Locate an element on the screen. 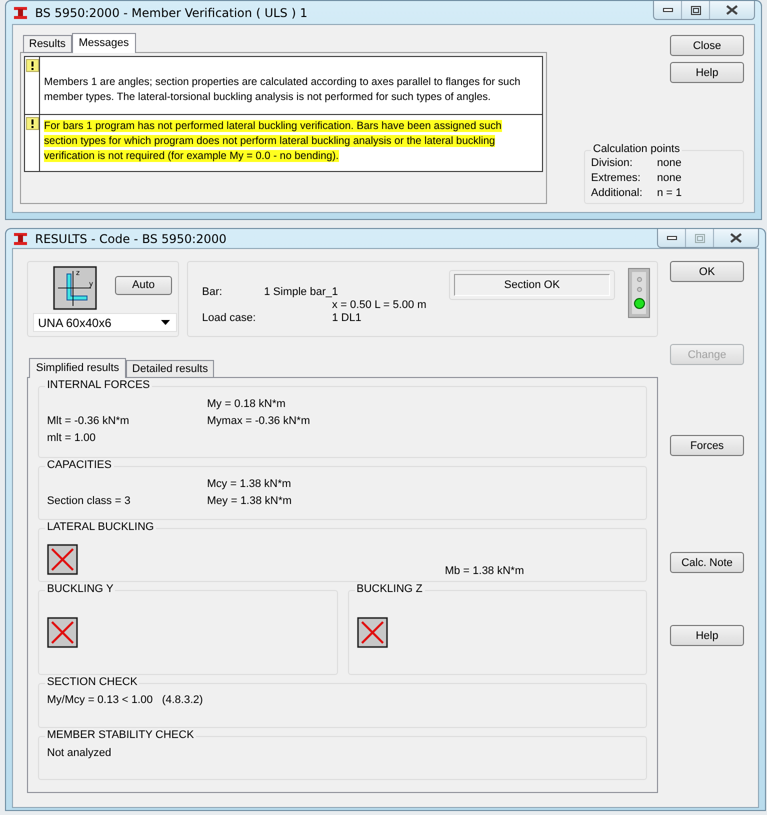  result-value: Mlt = -0.36 kN*m is located at coordinates (88, 421).